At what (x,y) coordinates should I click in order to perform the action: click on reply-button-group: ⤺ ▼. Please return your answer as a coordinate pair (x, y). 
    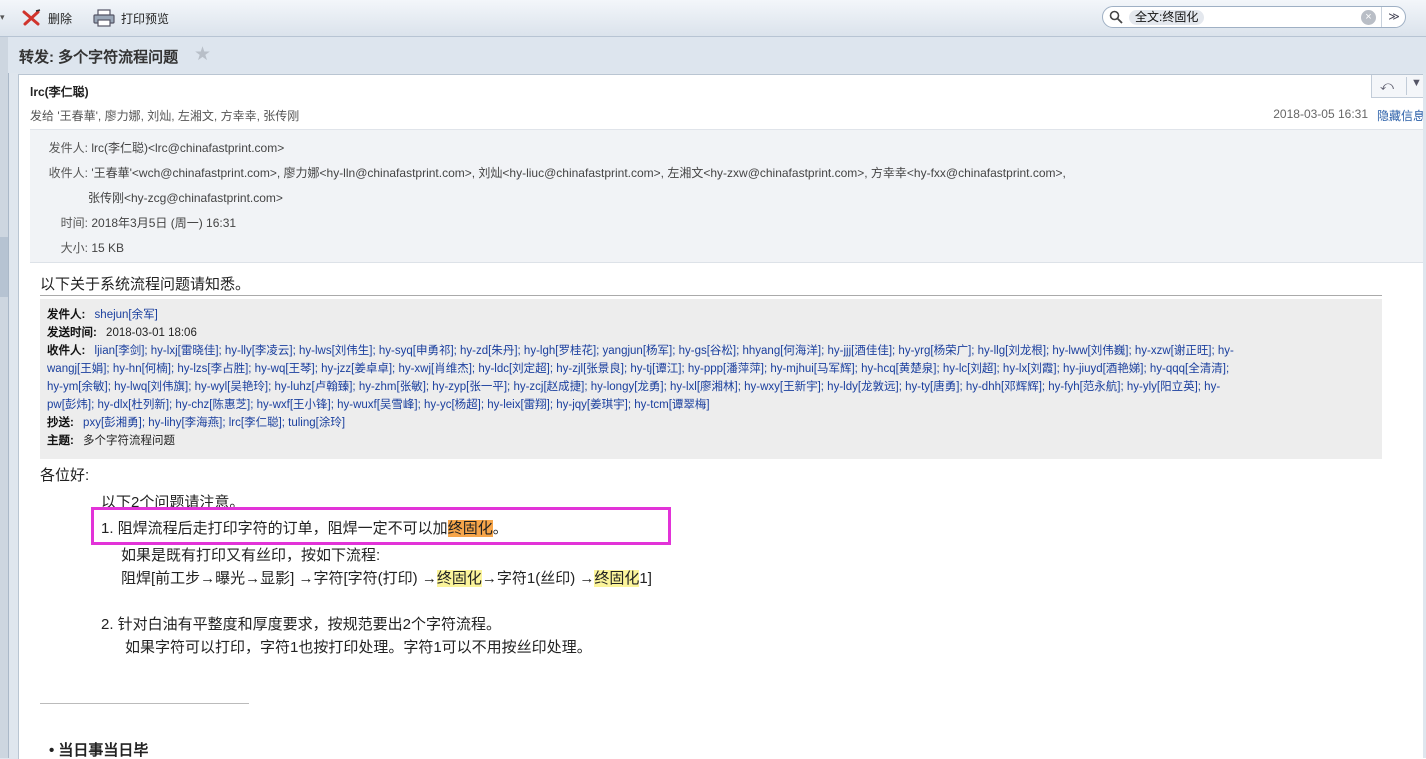
    Looking at the image, I should click on (1398, 86).